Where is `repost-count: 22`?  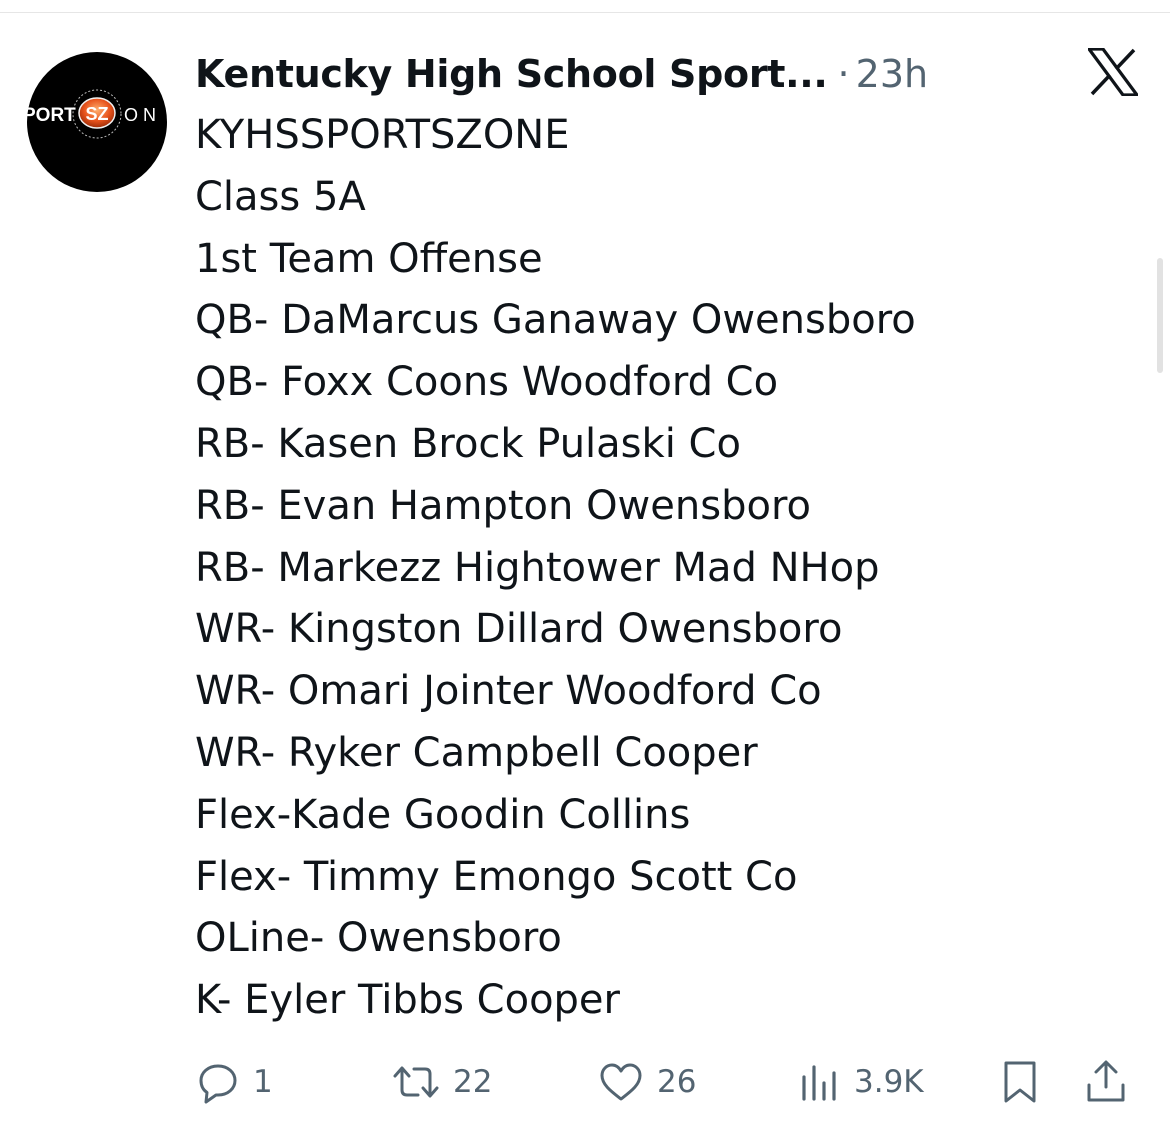
repost-count: 22 is located at coordinates (473, 1082).